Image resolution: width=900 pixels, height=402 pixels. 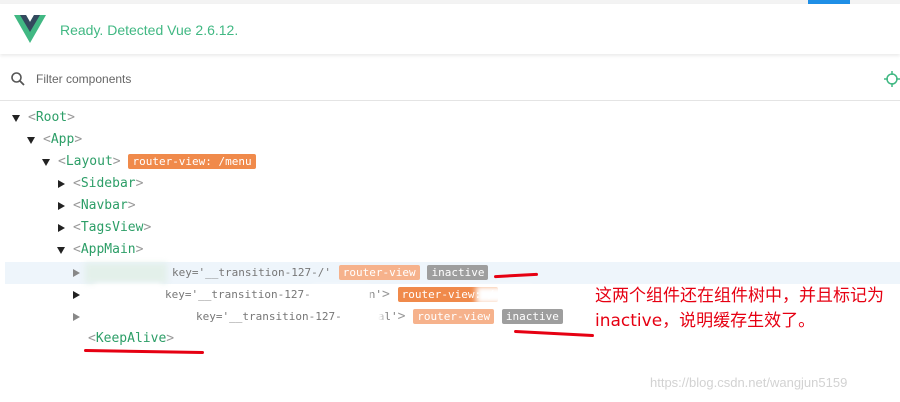 I want to click on tree-node-navbar: <Navbar>, so click(x=104, y=206).